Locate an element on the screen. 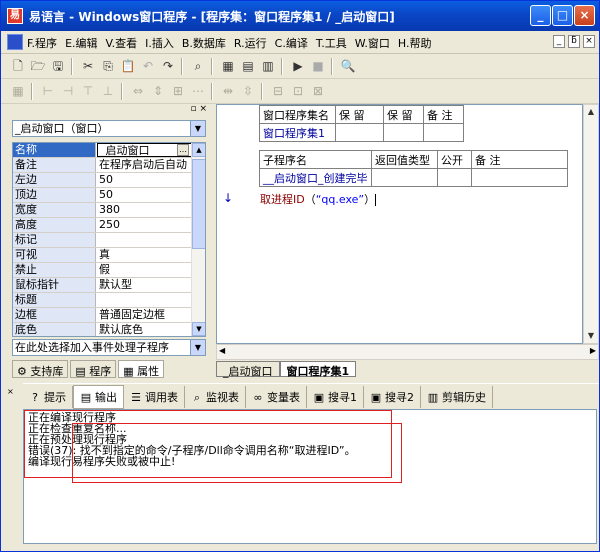 The height and width of the screenshot is (552, 600). property-row: 边框 普通固定边框 is located at coordinates (109, 315).